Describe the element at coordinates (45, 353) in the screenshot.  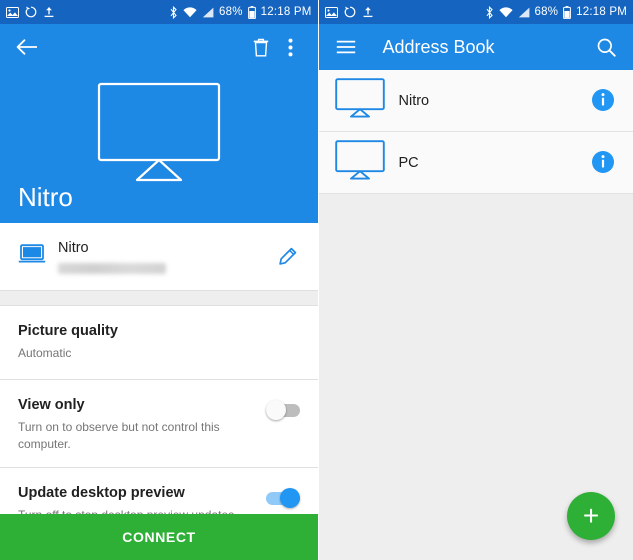
I see `setting-subtitle: Automatic` at that location.